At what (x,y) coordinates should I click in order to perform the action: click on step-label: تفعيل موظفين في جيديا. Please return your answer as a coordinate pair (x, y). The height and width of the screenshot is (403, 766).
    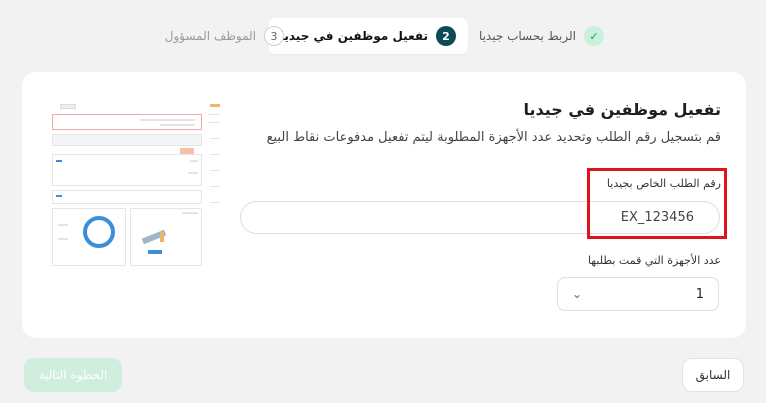
    Looking at the image, I should click on (353, 36).